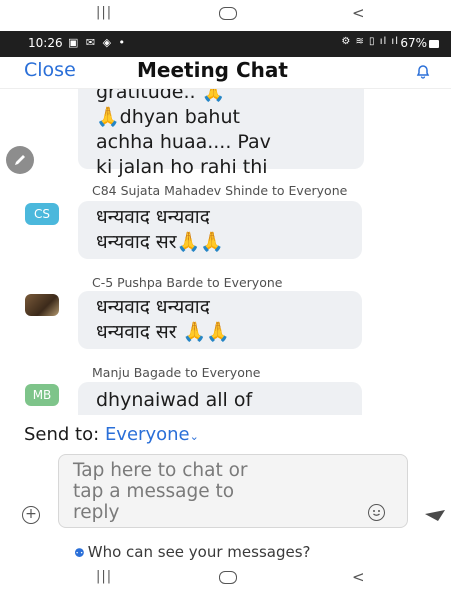 The height and width of the screenshot is (592, 451). What do you see at coordinates (98, 42) in the screenshot?
I see `notification-icons: ▣ ✉ ◈ •` at bounding box center [98, 42].